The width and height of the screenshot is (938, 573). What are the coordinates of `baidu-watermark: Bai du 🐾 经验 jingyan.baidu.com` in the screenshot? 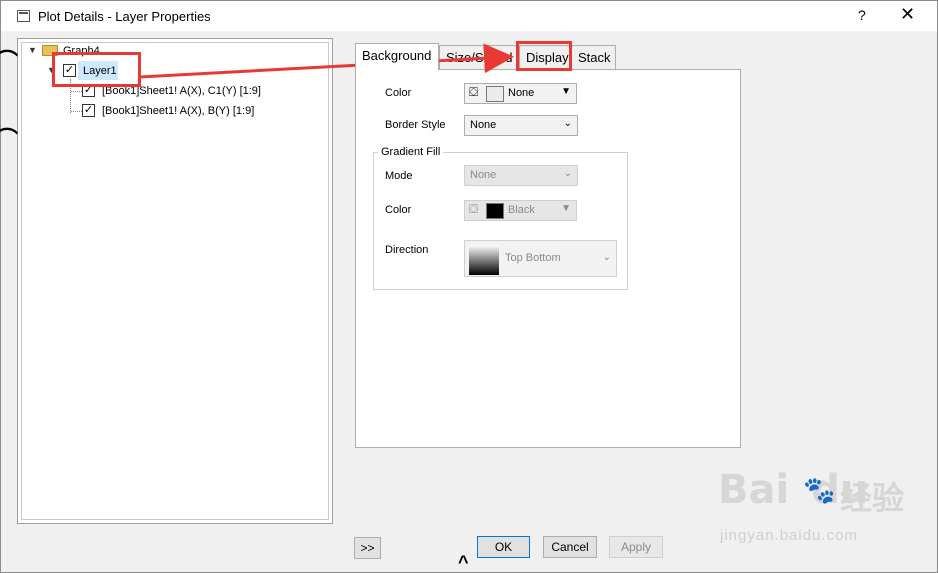 It's located at (825, 507).